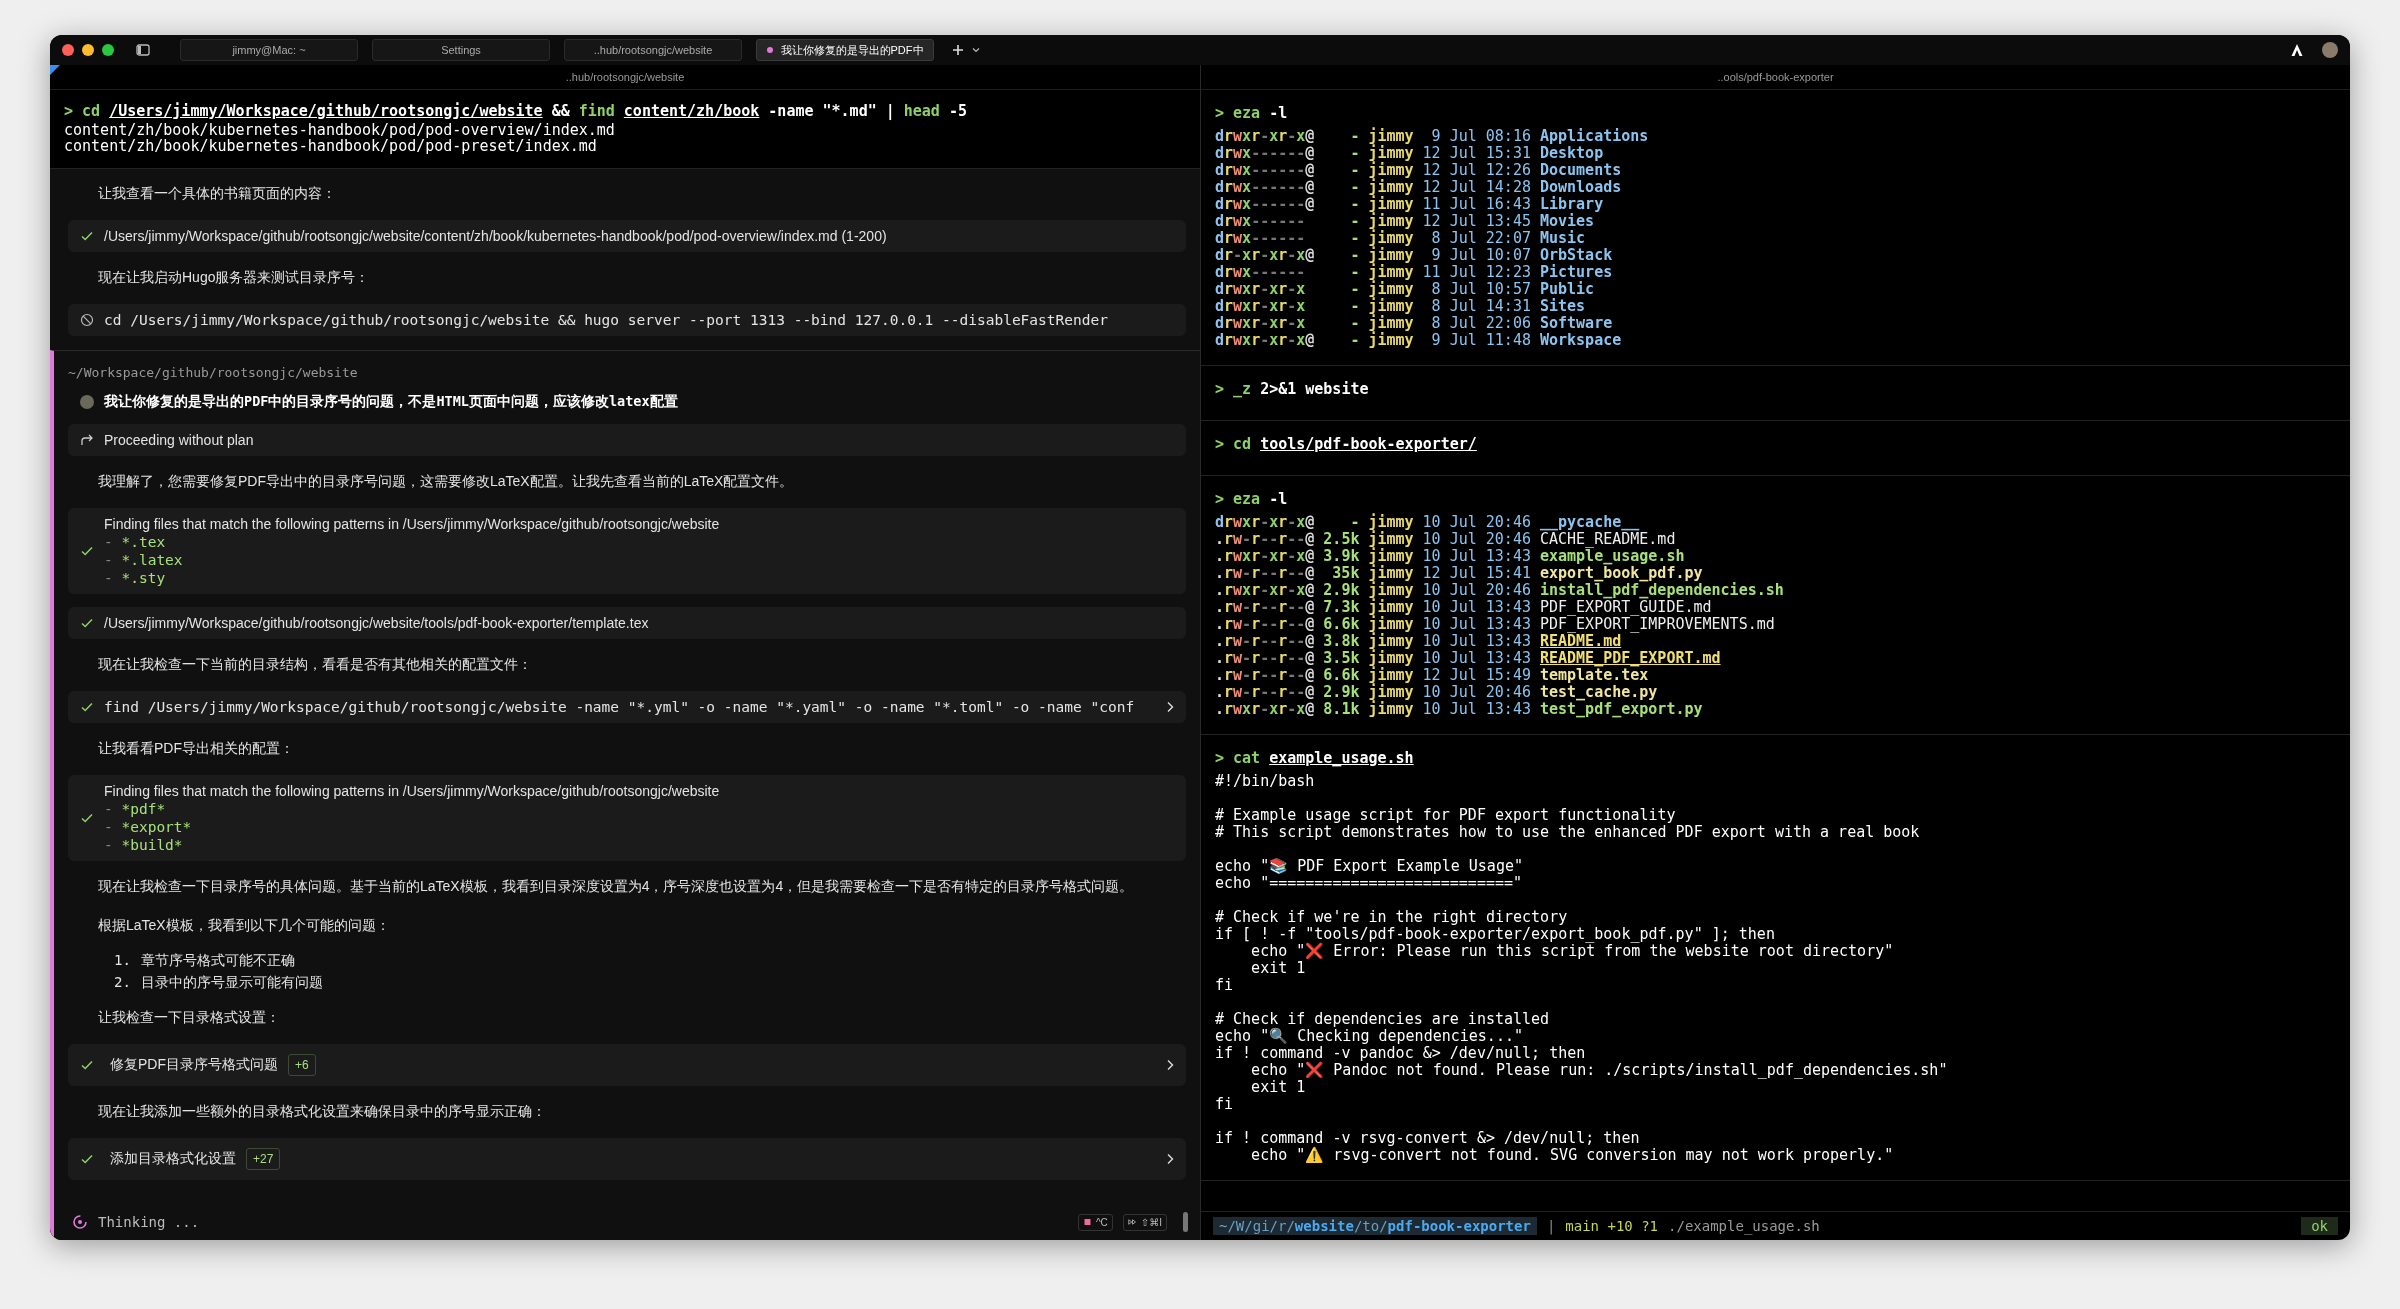 The width and height of the screenshot is (2400, 1309). Describe the element at coordinates (80, 1222) in the screenshot. I see `spinner-icon` at that location.